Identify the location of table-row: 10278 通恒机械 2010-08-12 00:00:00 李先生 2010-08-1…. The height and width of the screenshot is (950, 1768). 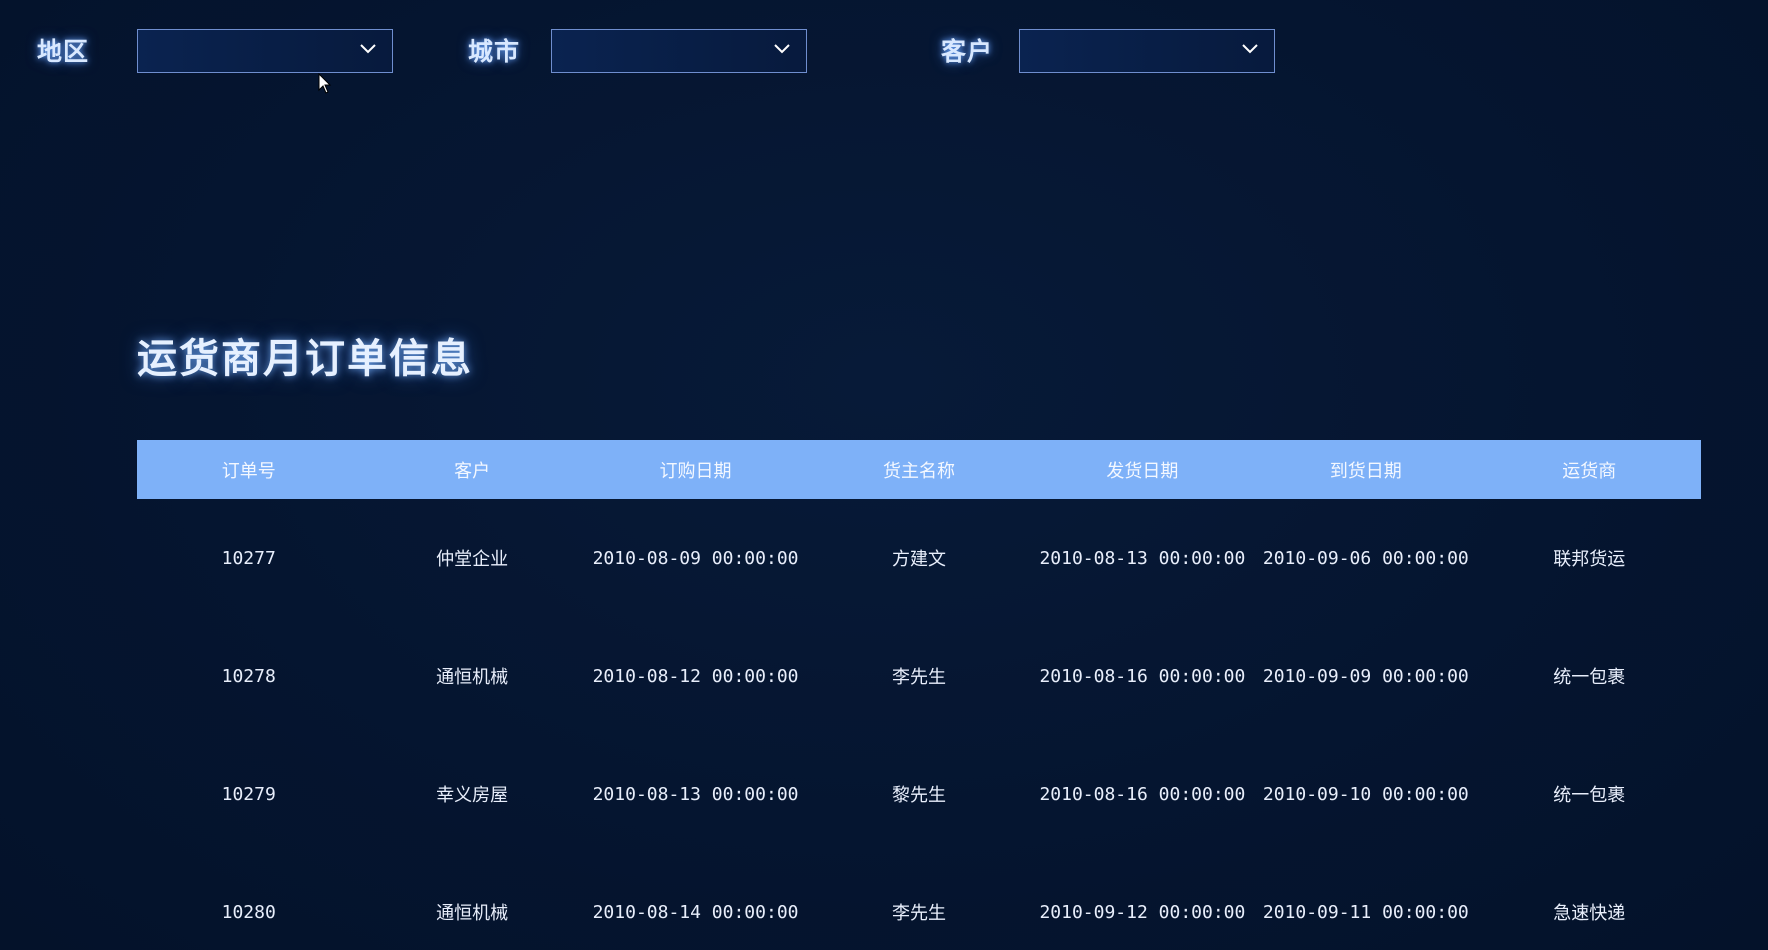
(919, 676).